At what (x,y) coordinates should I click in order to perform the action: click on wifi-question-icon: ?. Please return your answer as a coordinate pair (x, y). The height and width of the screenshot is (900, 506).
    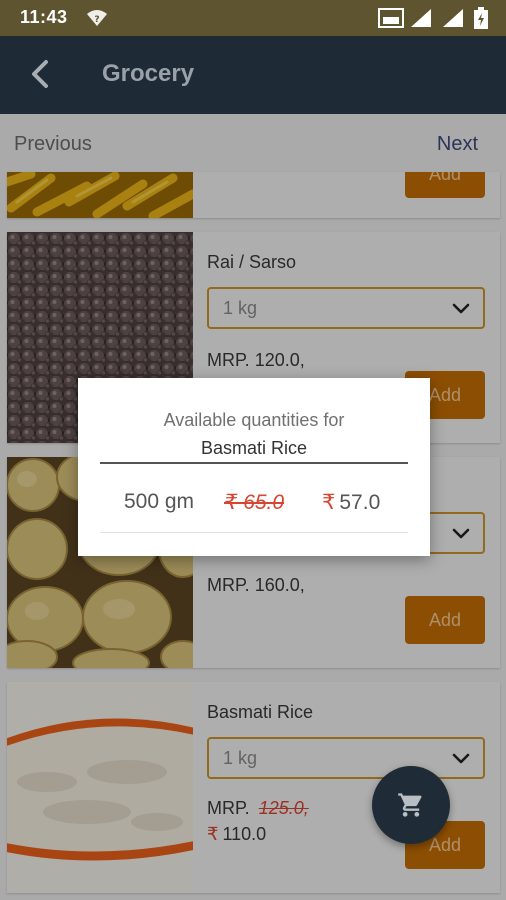
    Looking at the image, I should click on (97, 18).